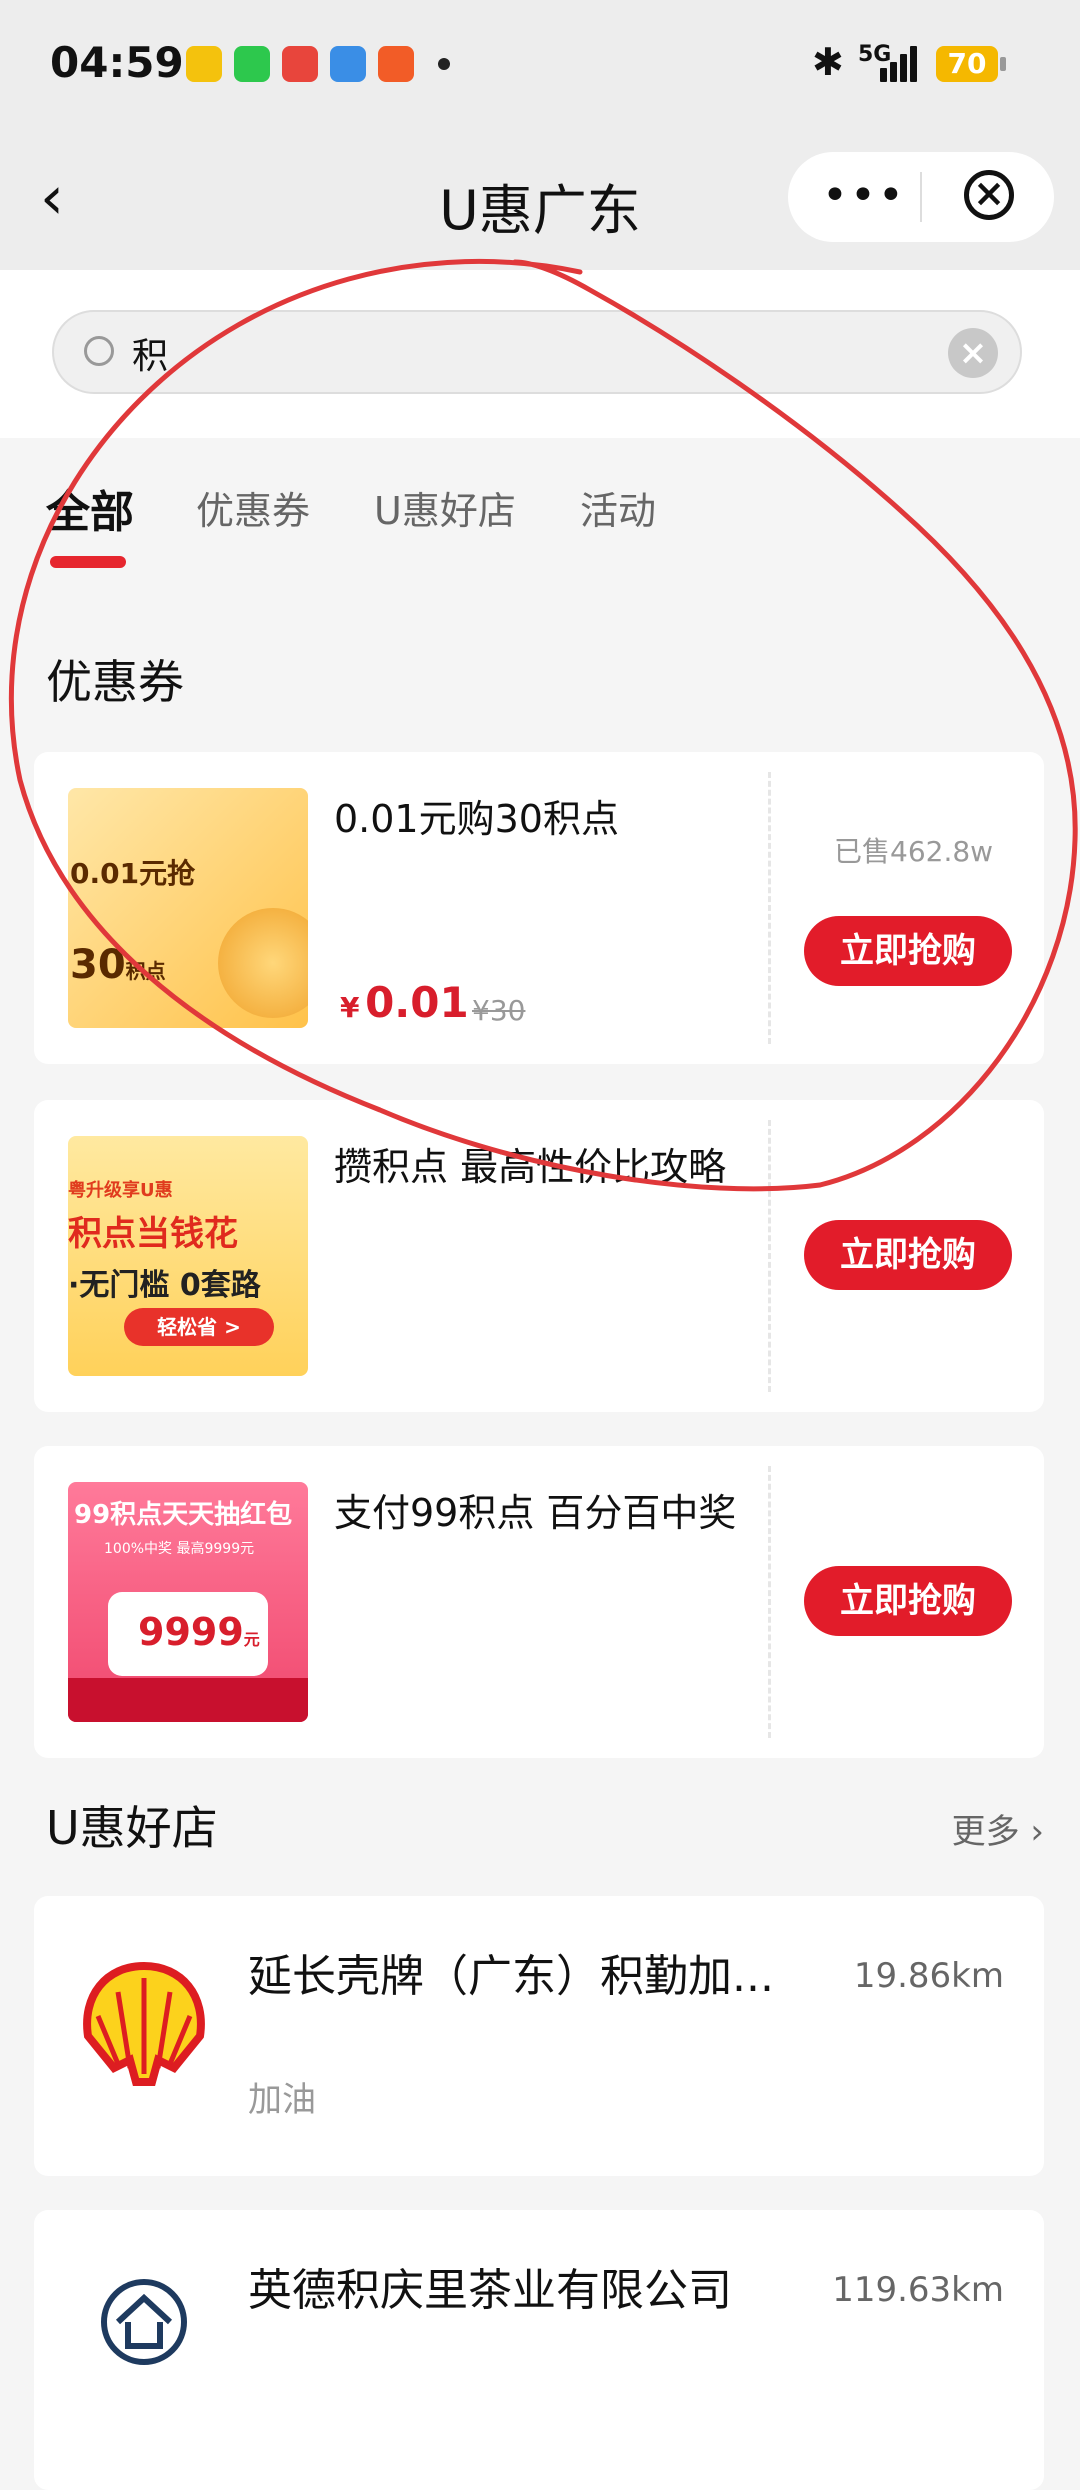  Describe the element at coordinates (396, 64) in the screenshot. I see `shopping-notification-icon` at that location.